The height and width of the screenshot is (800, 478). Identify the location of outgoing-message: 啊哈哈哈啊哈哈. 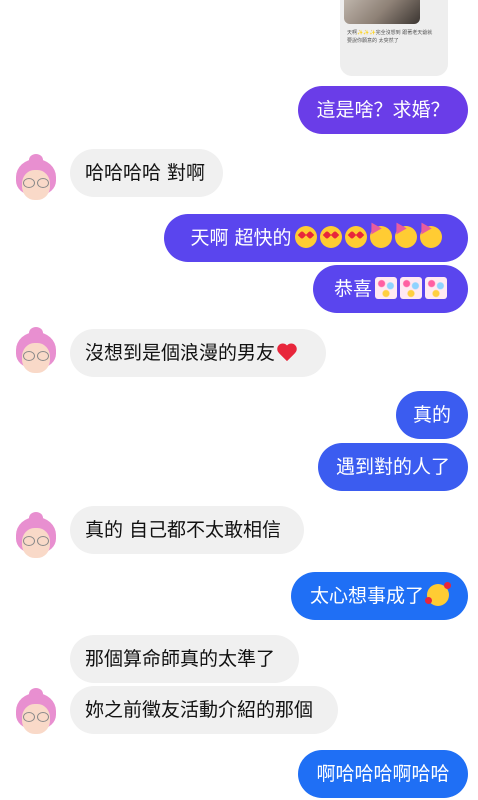
(383, 774).